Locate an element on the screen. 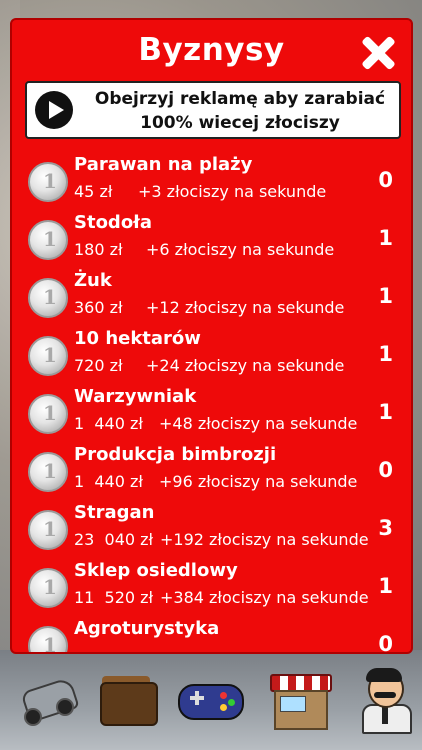  business-name: Warzywniak is located at coordinates (135, 396).